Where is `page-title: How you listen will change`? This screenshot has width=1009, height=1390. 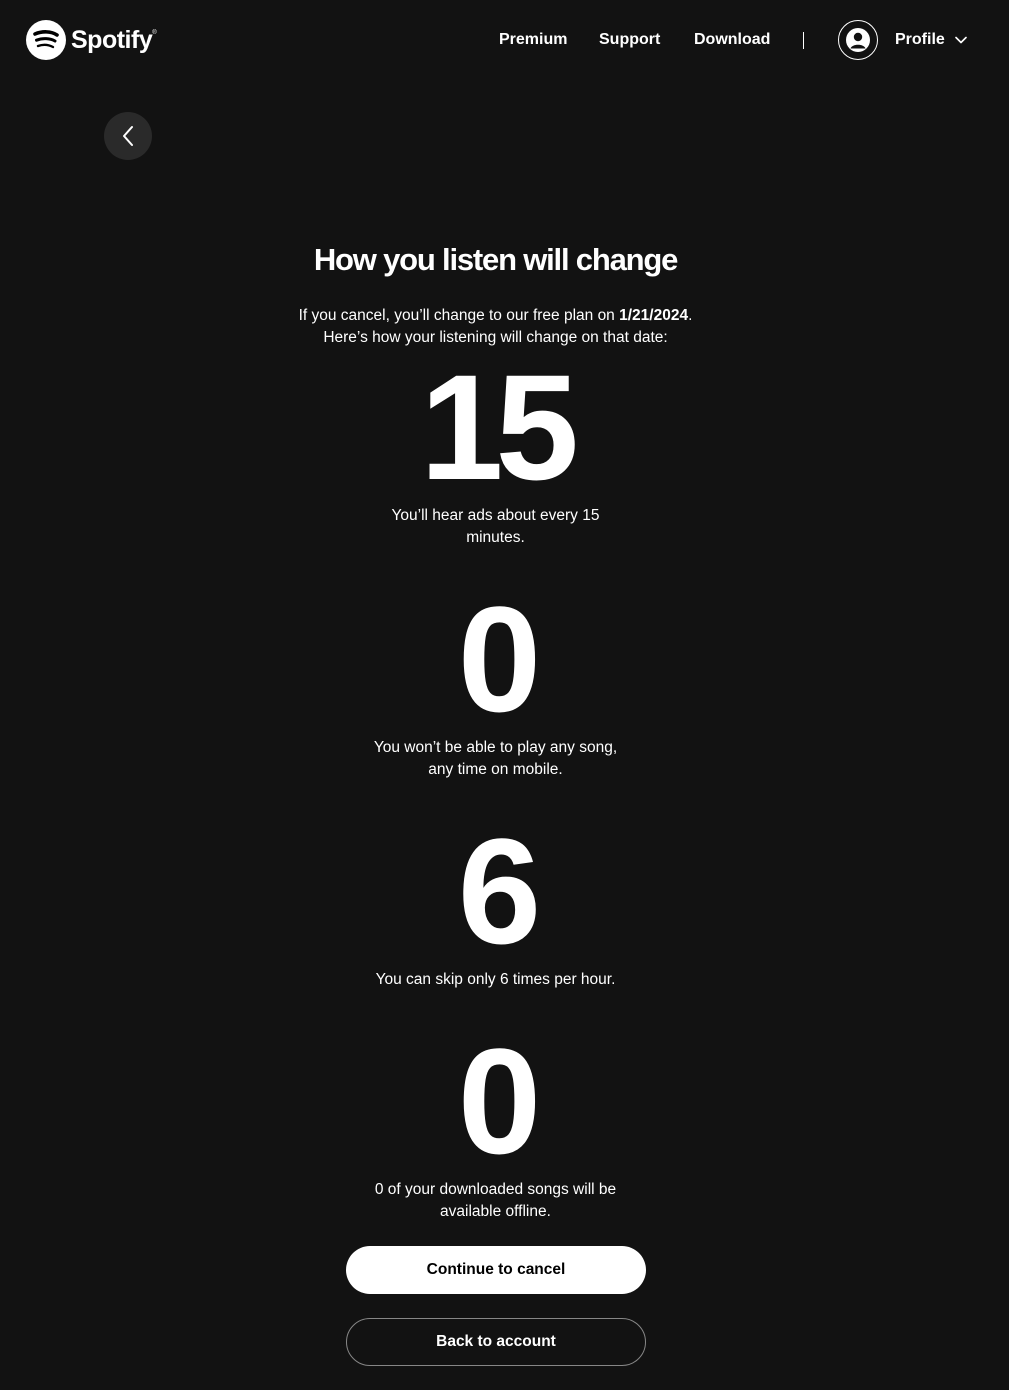 page-title: How you listen will change is located at coordinates (495, 259).